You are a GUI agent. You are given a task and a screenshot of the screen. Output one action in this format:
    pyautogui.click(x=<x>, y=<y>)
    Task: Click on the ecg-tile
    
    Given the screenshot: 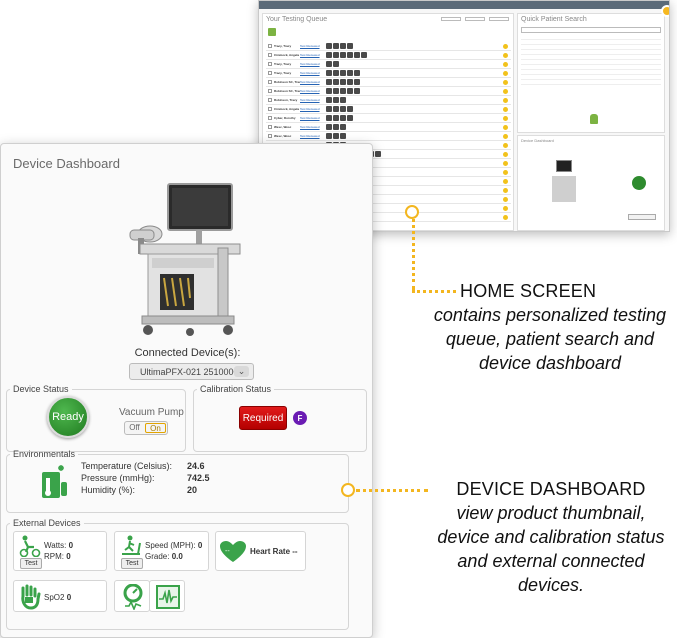 What is the action you would take?
    pyautogui.click(x=167, y=596)
    